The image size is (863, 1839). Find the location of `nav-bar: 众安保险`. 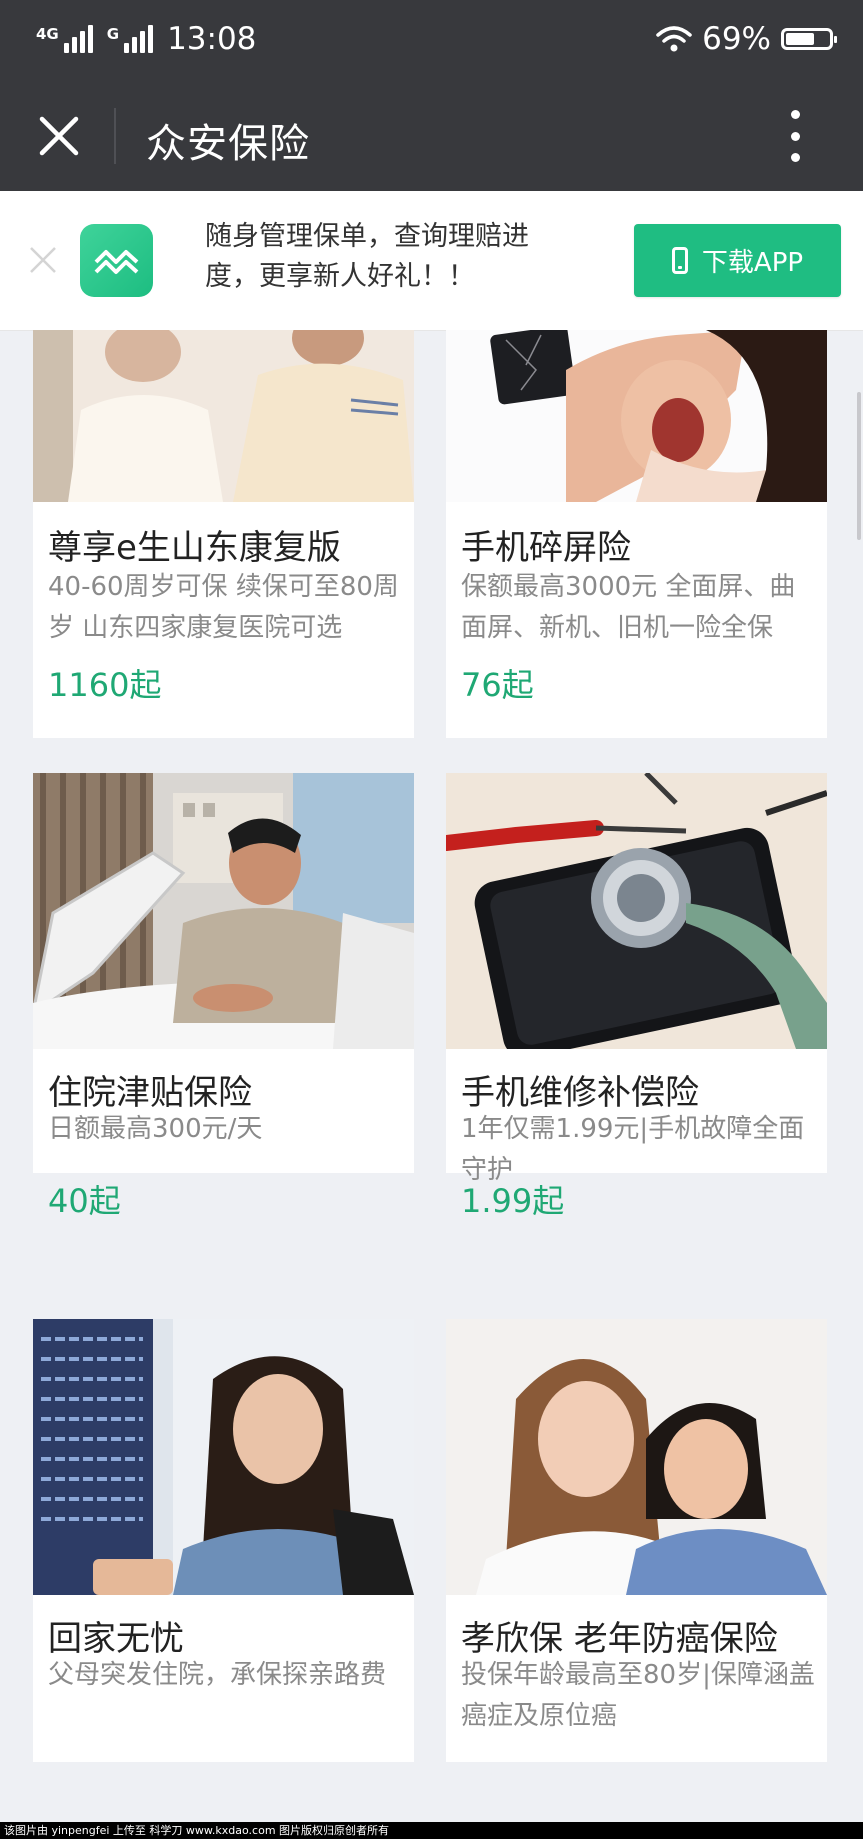

nav-bar: 众安保险 is located at coordinates (431, 134).